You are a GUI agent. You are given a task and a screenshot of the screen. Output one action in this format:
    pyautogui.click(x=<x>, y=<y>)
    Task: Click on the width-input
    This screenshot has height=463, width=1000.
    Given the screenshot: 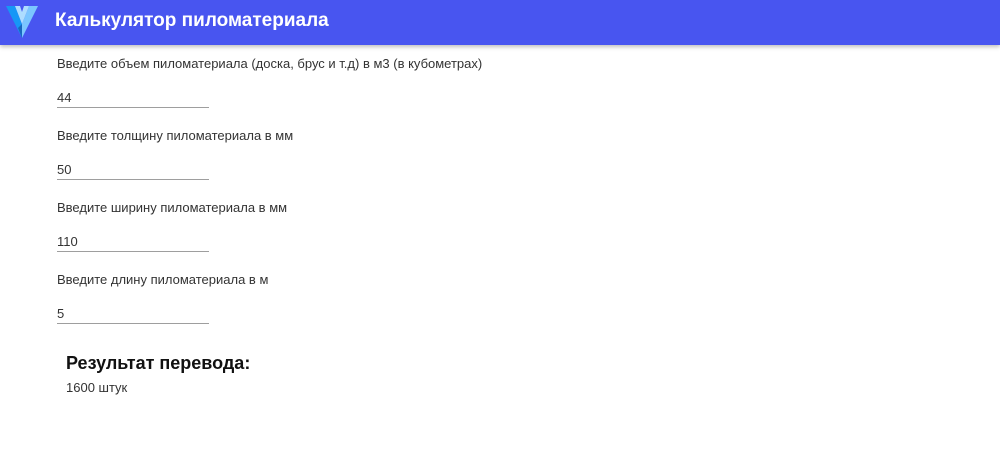 What is the action you would take?
    pyautogui.click(x=133, y=241)
    